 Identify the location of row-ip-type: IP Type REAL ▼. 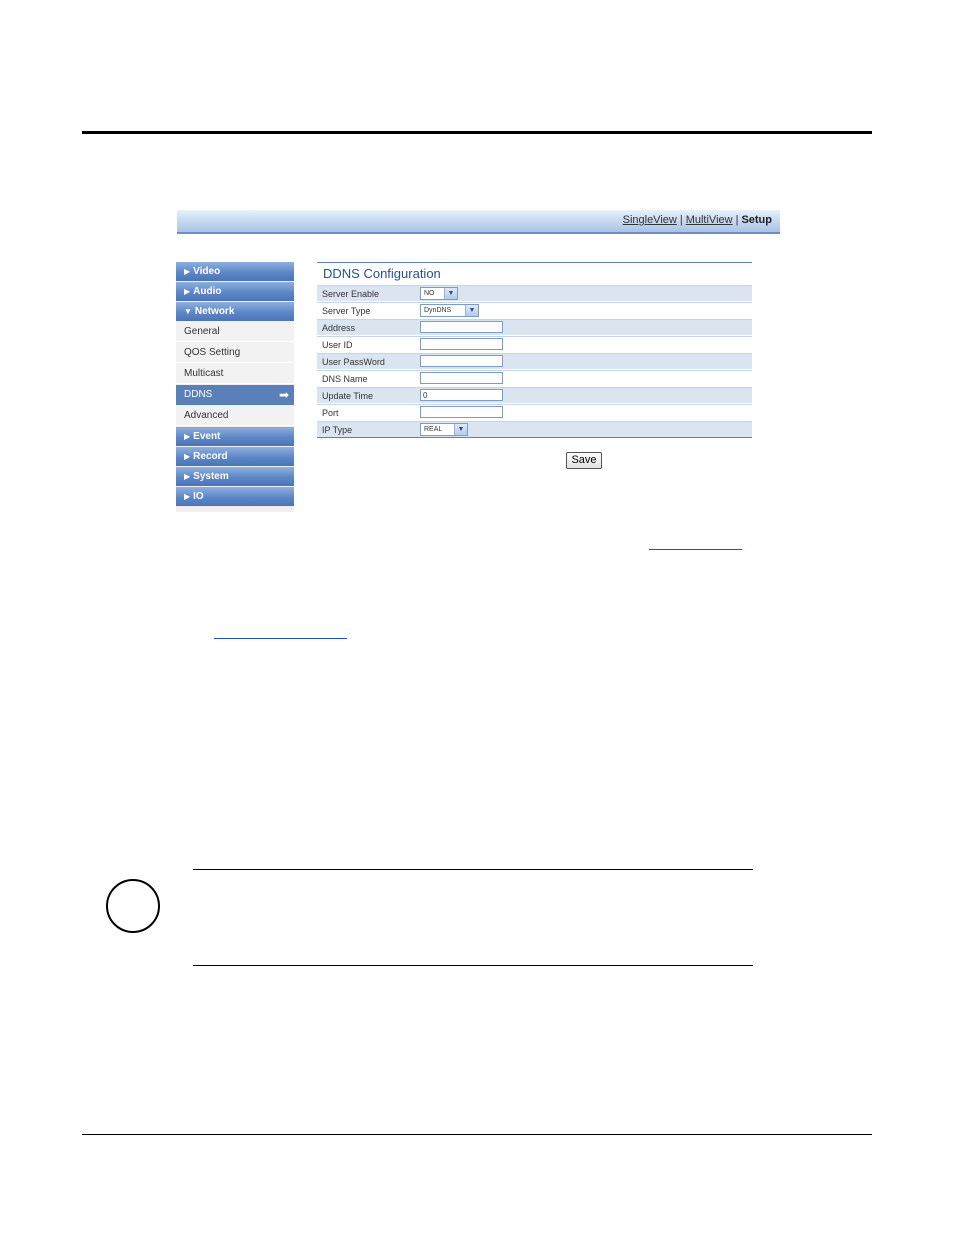
(534, 429).